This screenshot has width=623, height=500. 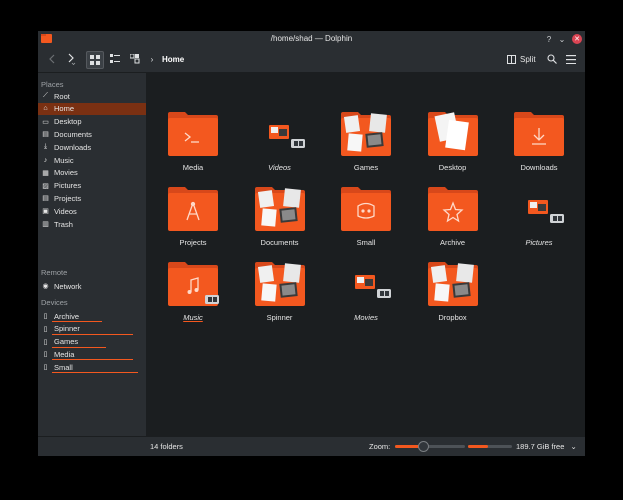 I want to click on sidebar-item-media: ▯ Media, so click(x=92, y=354).